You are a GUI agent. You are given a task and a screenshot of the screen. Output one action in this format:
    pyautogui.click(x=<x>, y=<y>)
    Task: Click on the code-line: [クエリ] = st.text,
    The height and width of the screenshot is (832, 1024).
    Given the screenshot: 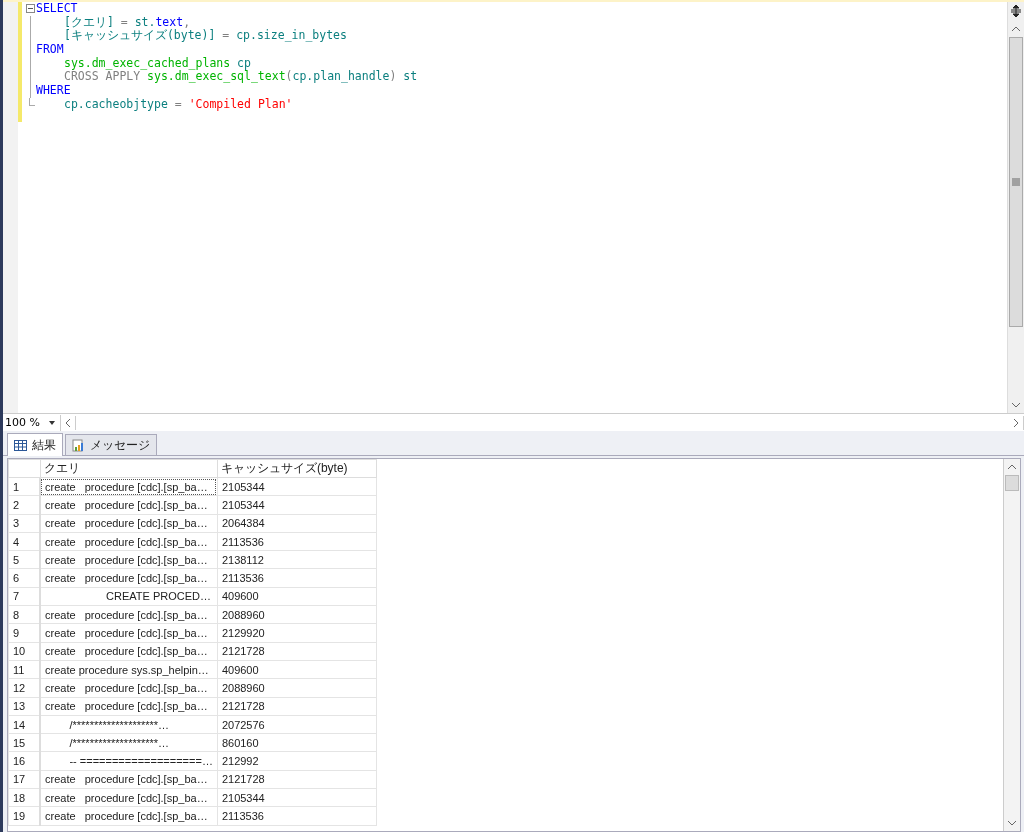 What is the action you would take?
    pyautogui.click(x=127, y=22)
    